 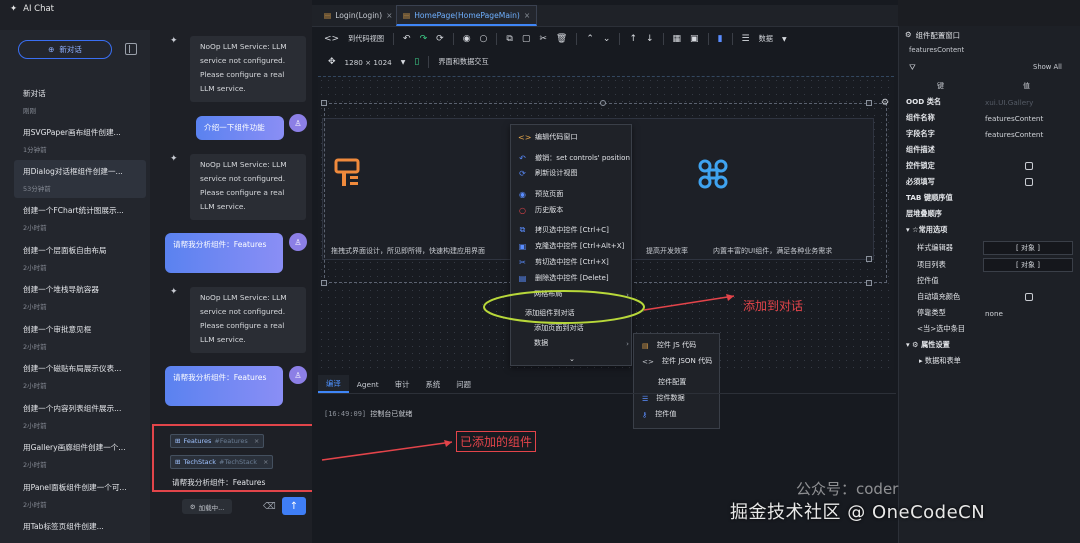 I want to click on submenu-item-json-code: <> 控件 JSON 代码, so click(x=677, y=361).